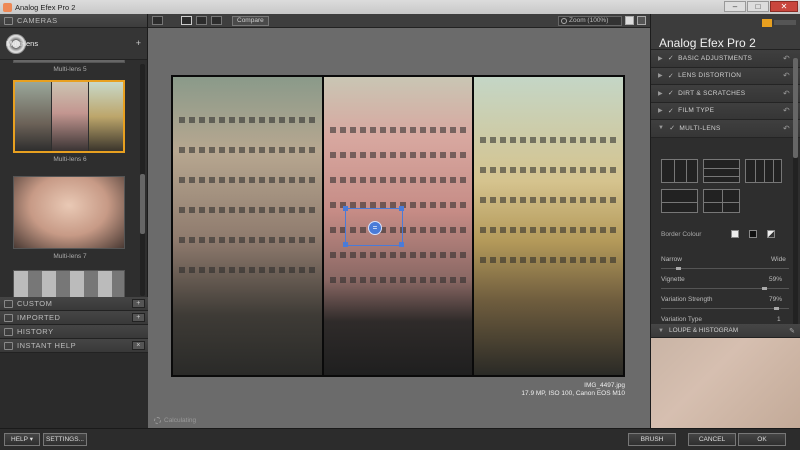  Describe the element at coordinates (776, 279) in the screenshot. I see `vignette-value: 59%` at that location.